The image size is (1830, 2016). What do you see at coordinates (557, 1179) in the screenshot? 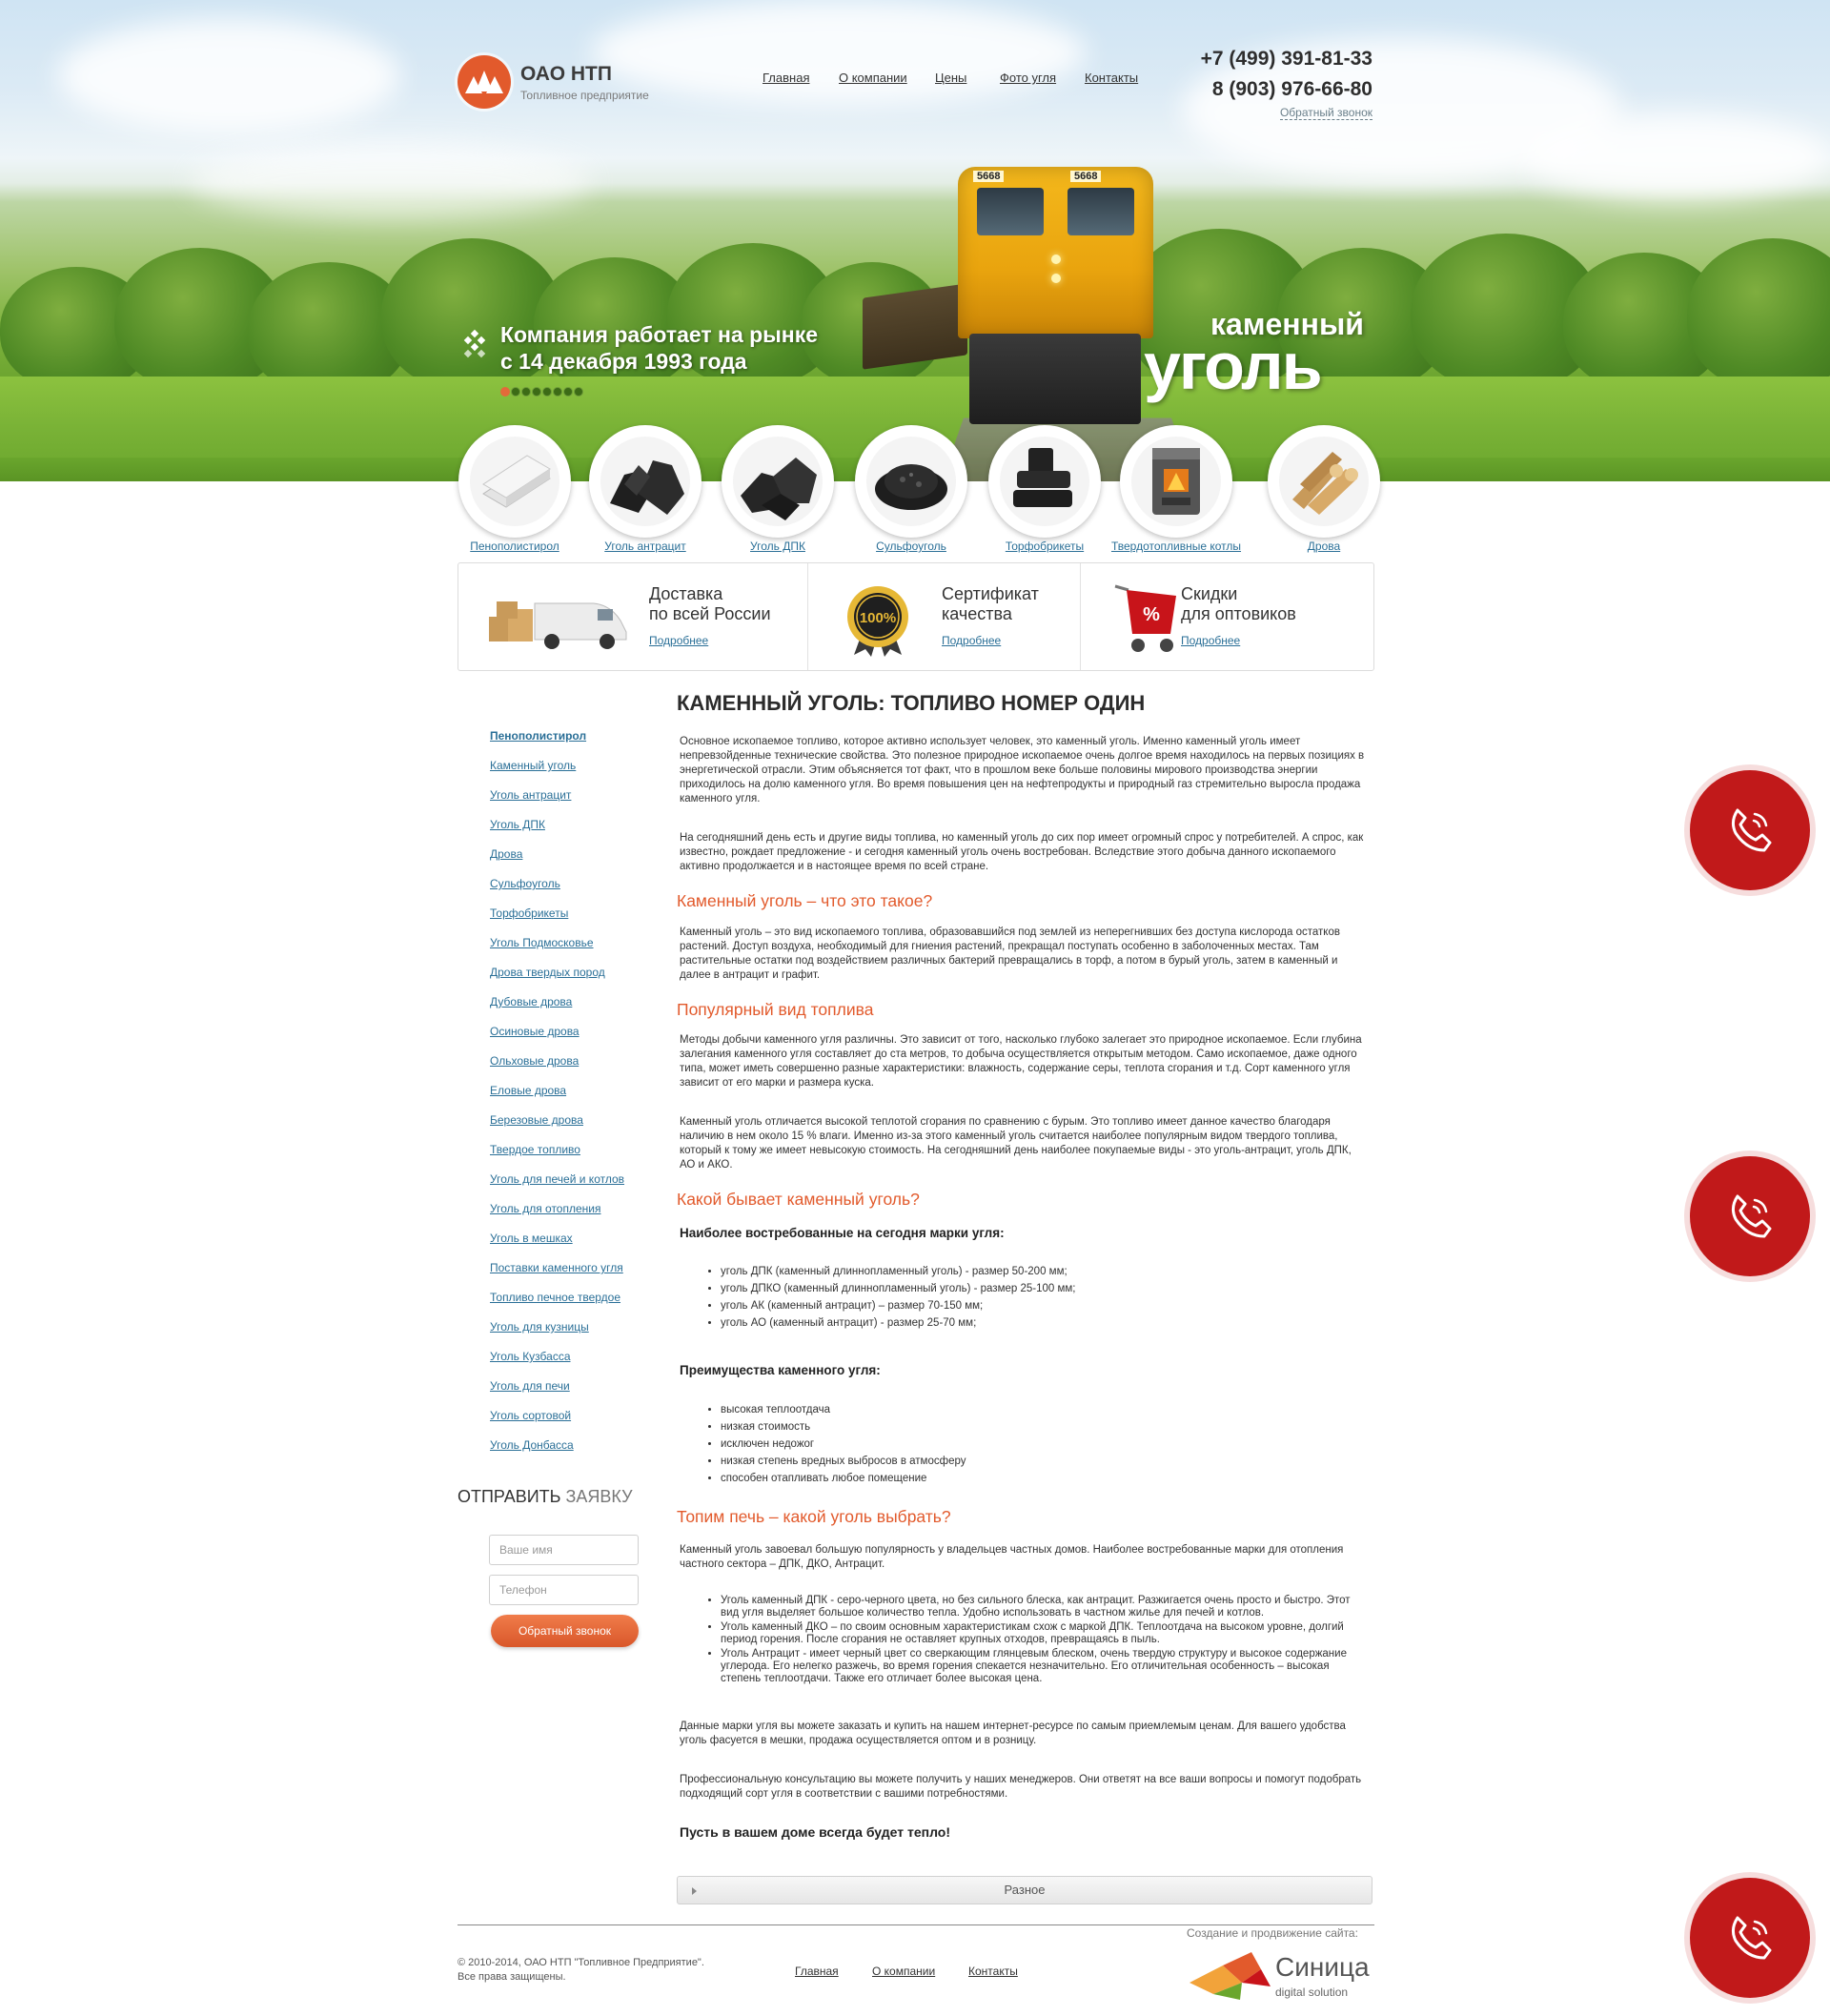
I see `sidebar-item-stove-boiler-coal: Уголь для печей и котлов` at bounding box center [557, 1179].